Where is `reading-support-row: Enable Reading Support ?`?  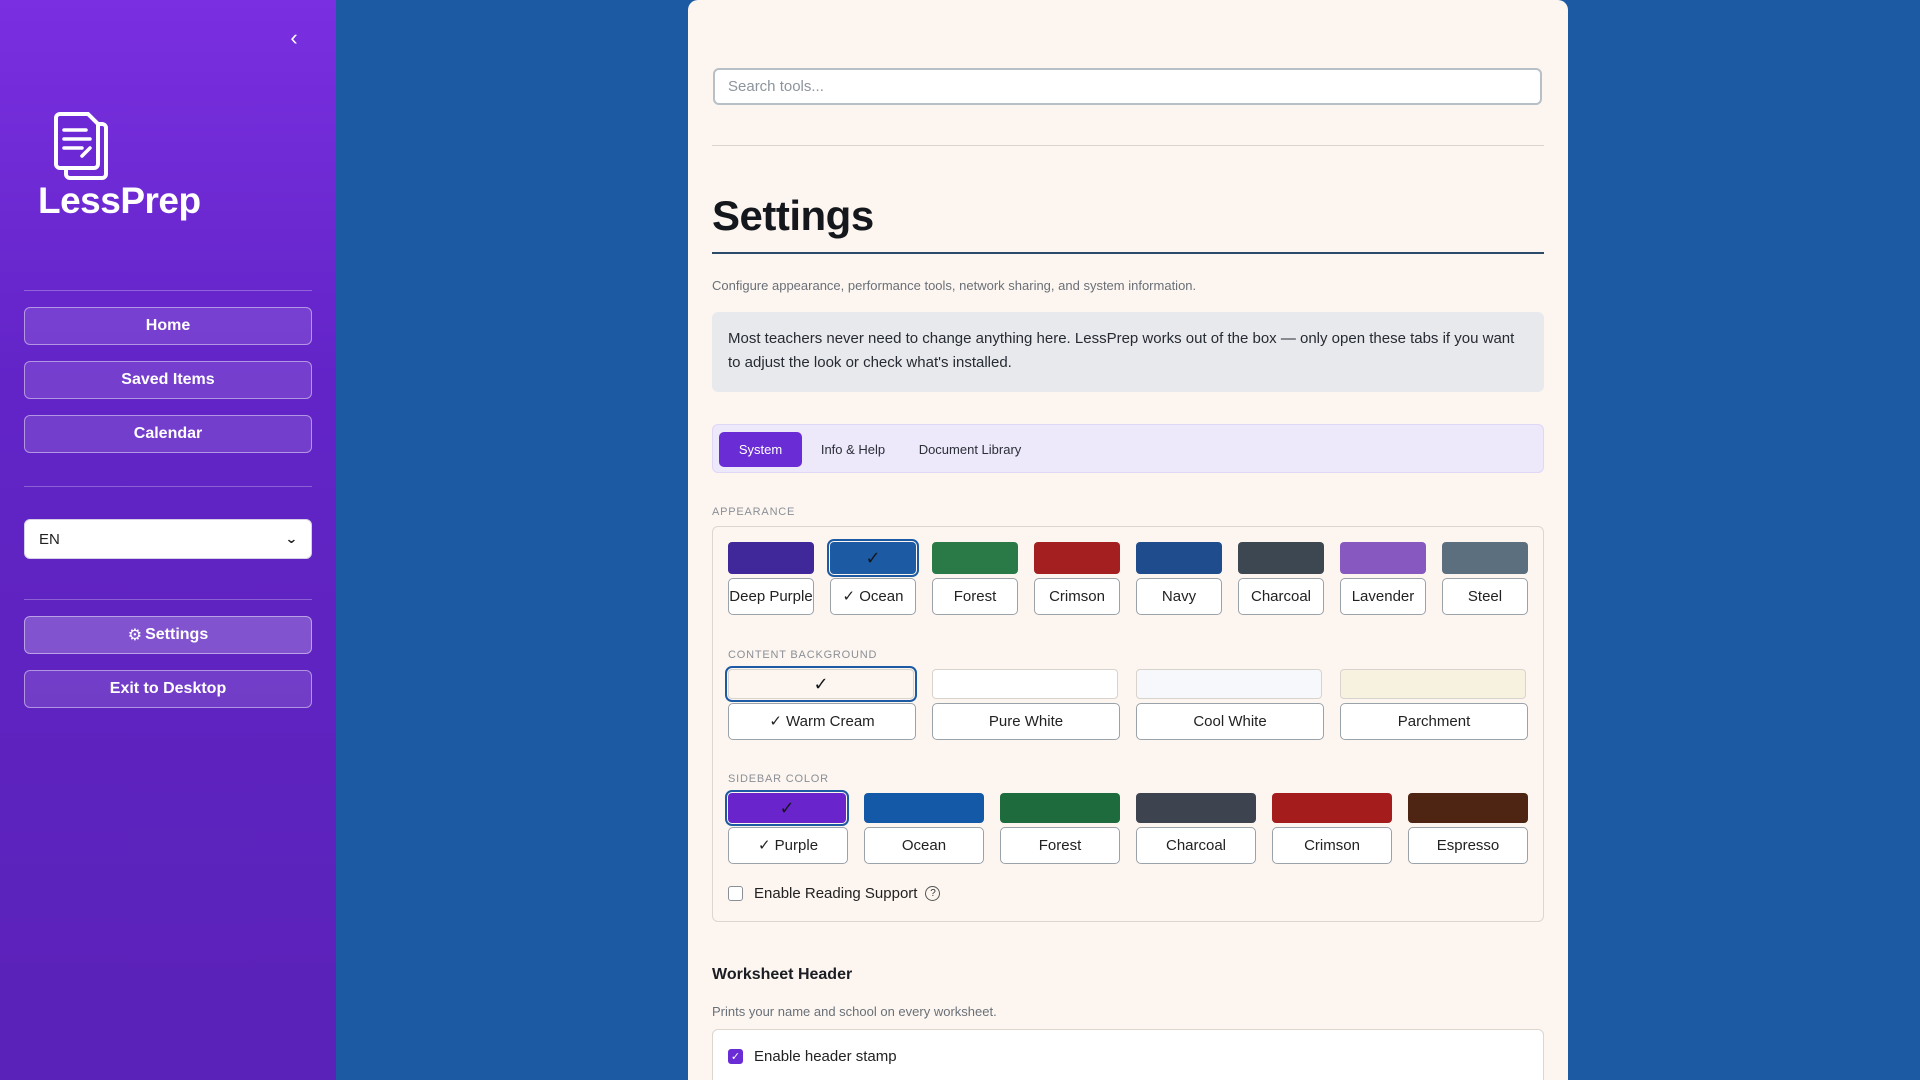
reading-support-row: Enable Reading Support ? is located at coordinates (834, 893).